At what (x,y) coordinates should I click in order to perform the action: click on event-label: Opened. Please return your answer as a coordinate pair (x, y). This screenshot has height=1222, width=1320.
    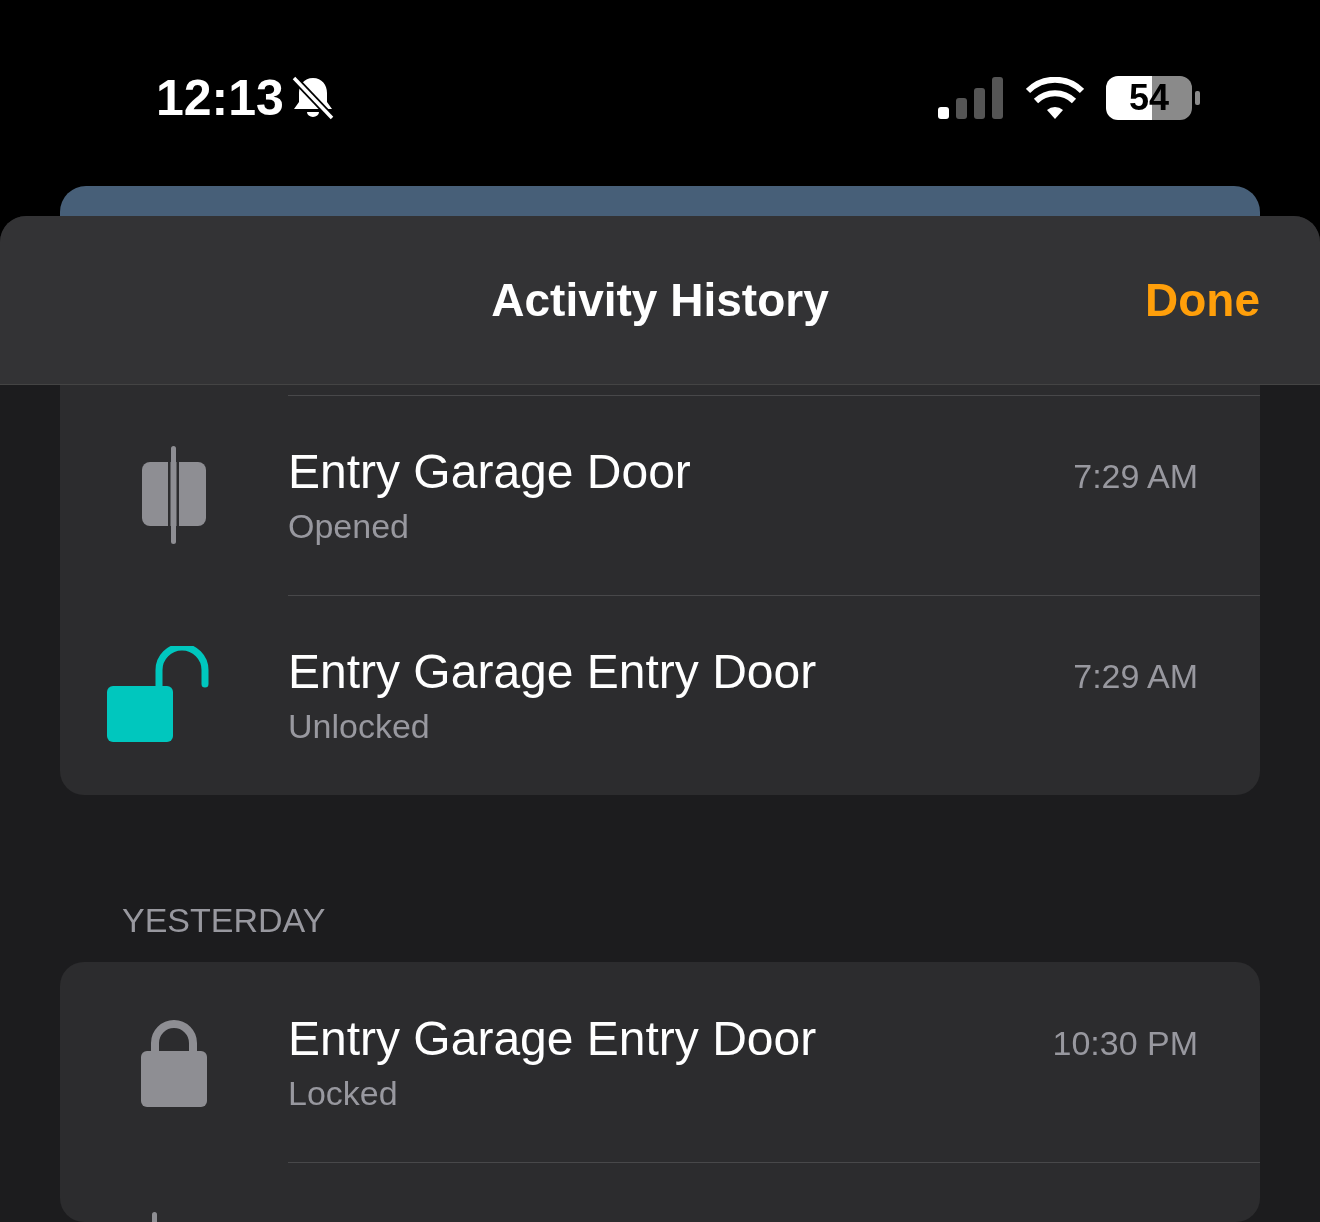
    Looking at the image, I should click on (349, 526).